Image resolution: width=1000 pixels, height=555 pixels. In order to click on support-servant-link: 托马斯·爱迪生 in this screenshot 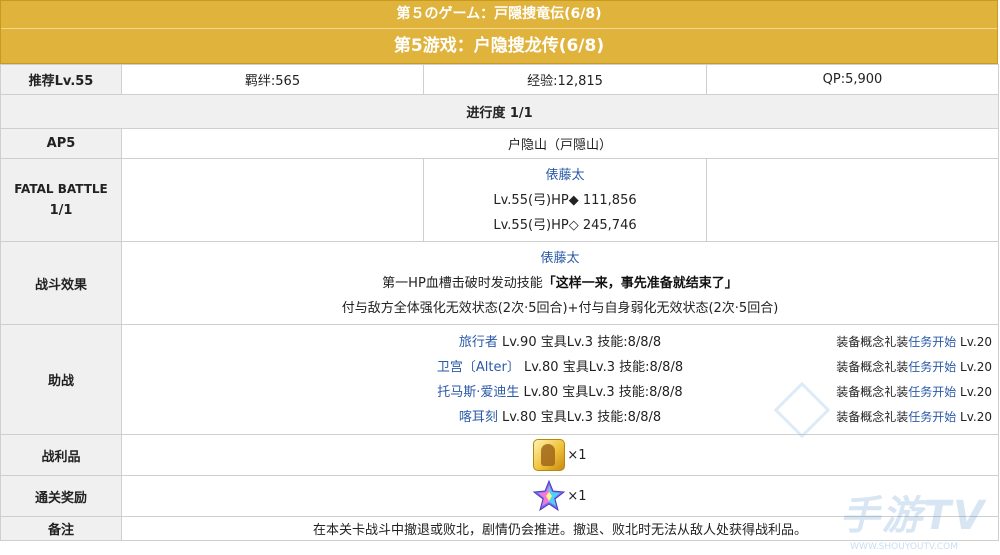, I will do `click(478, 392)`.